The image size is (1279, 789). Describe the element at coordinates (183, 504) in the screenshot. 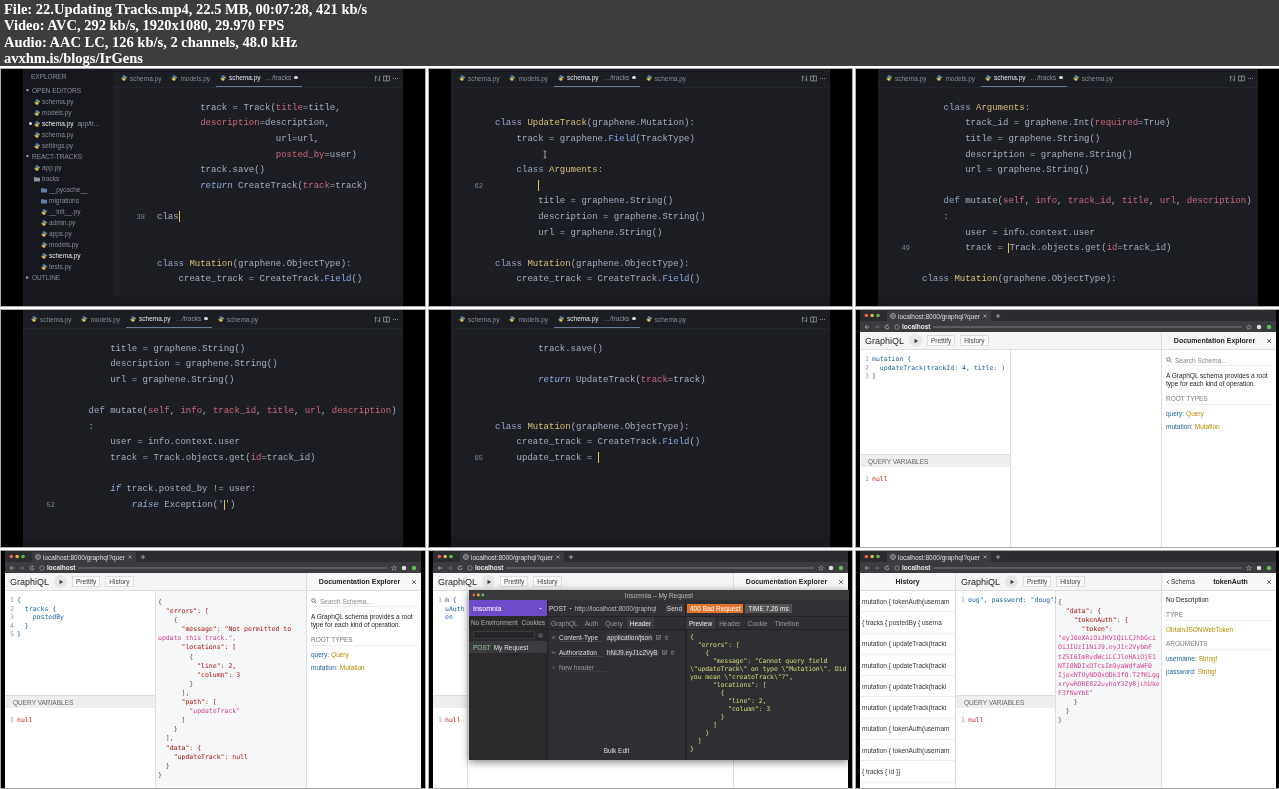

I see `code-line: raise Exception('')` at that location.